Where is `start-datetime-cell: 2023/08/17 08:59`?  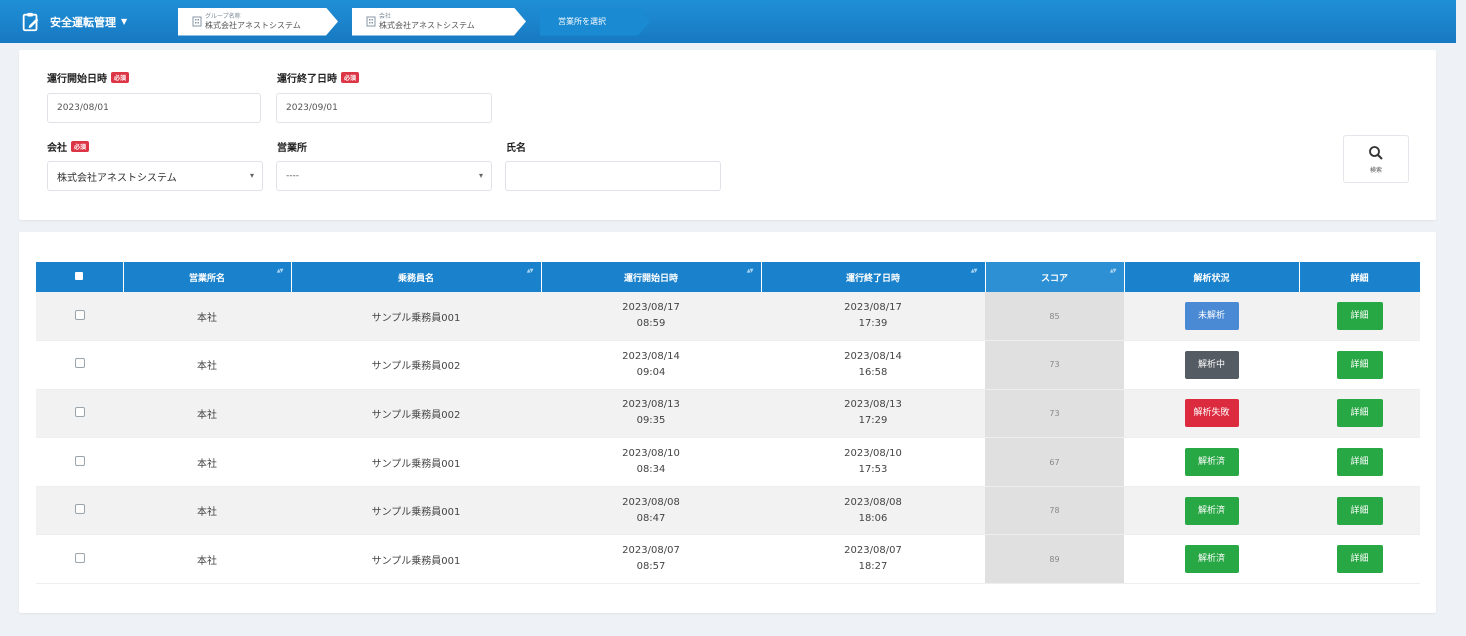
start-datetime-cell: 2023/08/17 08:59 is located at coordinates (651, 317).